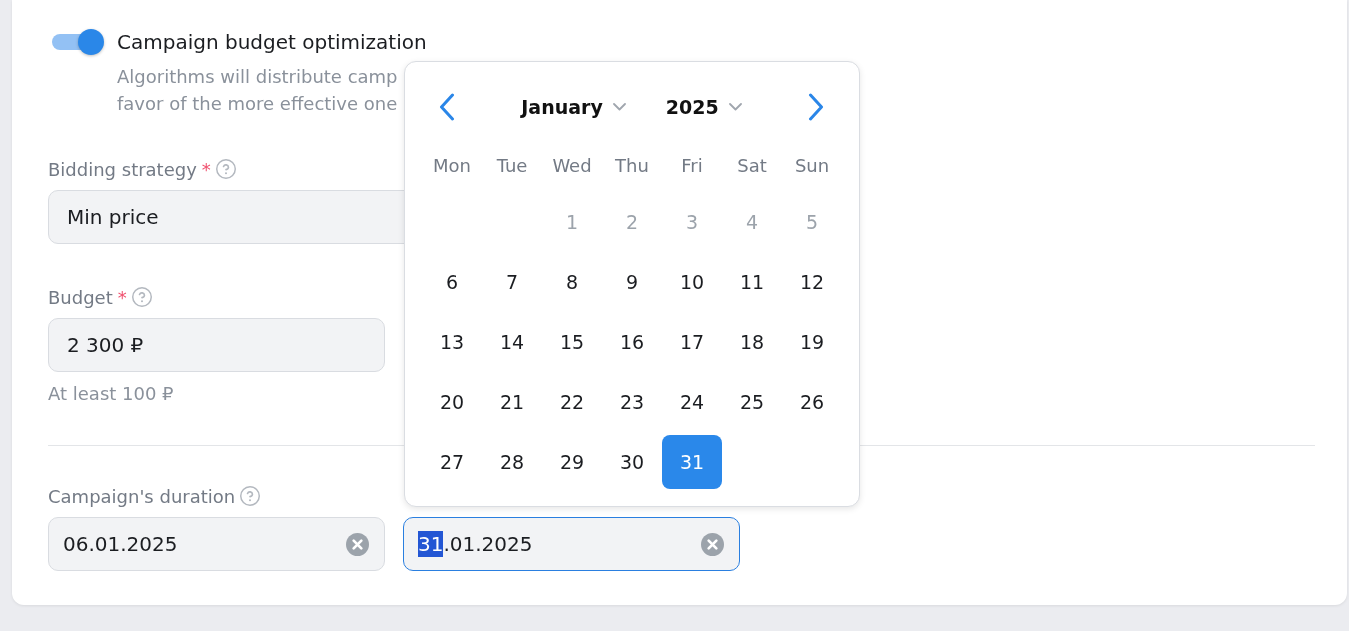 The width and height of the screenshot is (1349, 631). Describe the element at coordinates (120, 544) in the screenshot. I see `field-value: 06.01.2025` at that location.